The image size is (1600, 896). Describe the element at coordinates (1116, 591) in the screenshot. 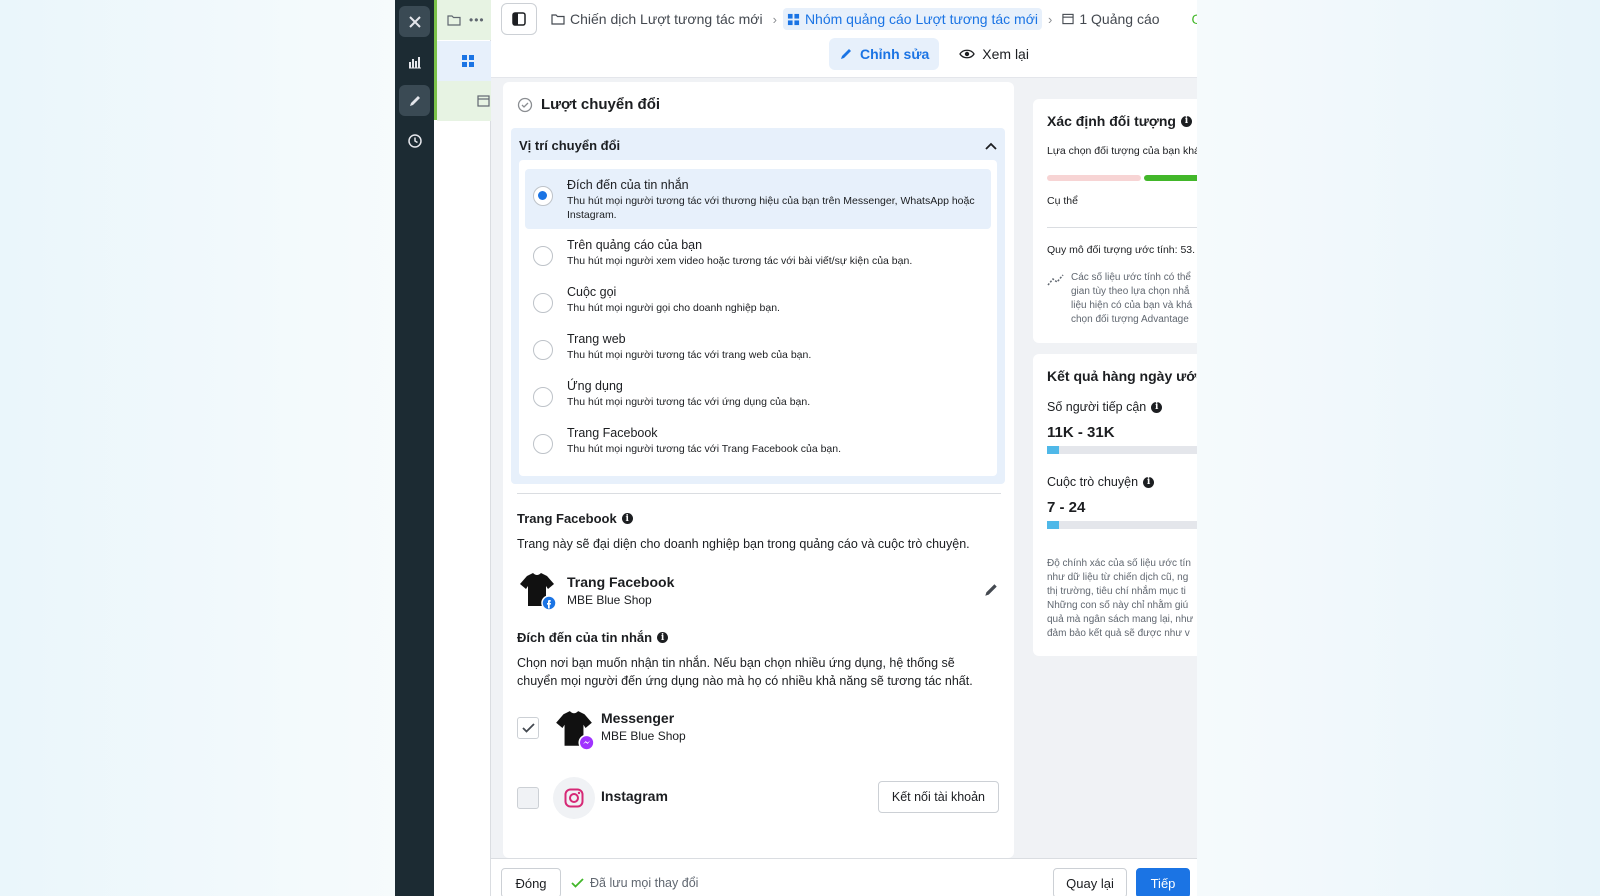

I see `daily-note-line: thị trường, tiêu chí nhắm mục ti` at that location.